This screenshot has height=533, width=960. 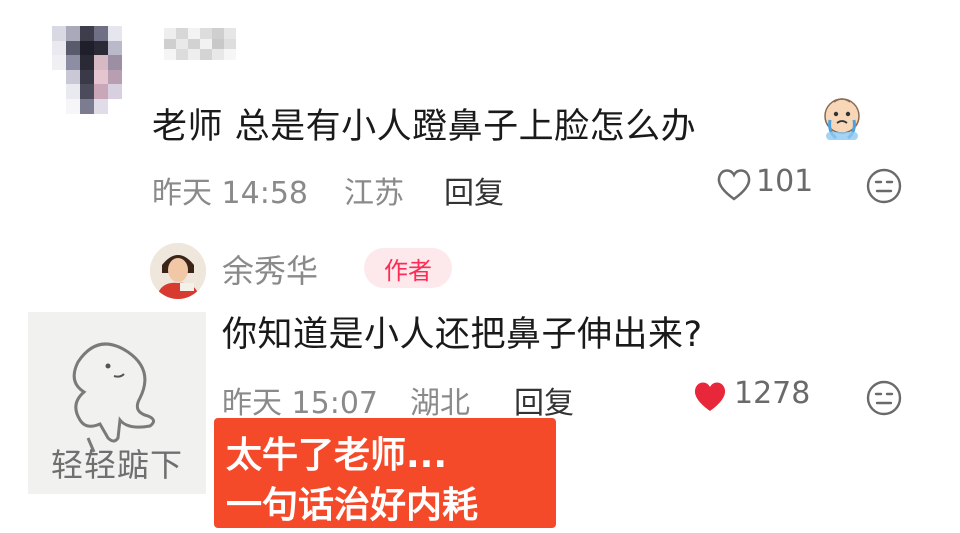 I want to click on like-count: 101, so click(x=785, y=181).